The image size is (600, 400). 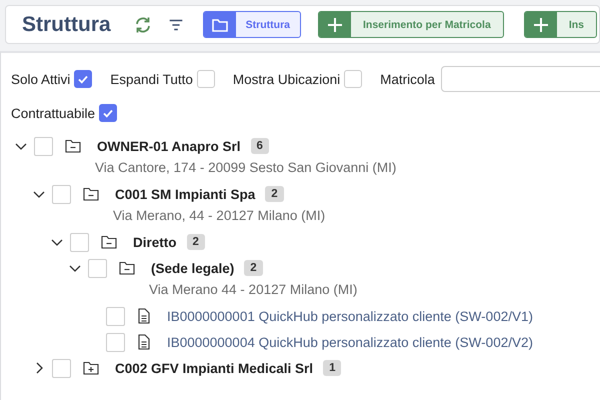 What do you see at coordinates (520, 79) in the screenshot?
I see `matricola-field` at bounding box center [520, 79].